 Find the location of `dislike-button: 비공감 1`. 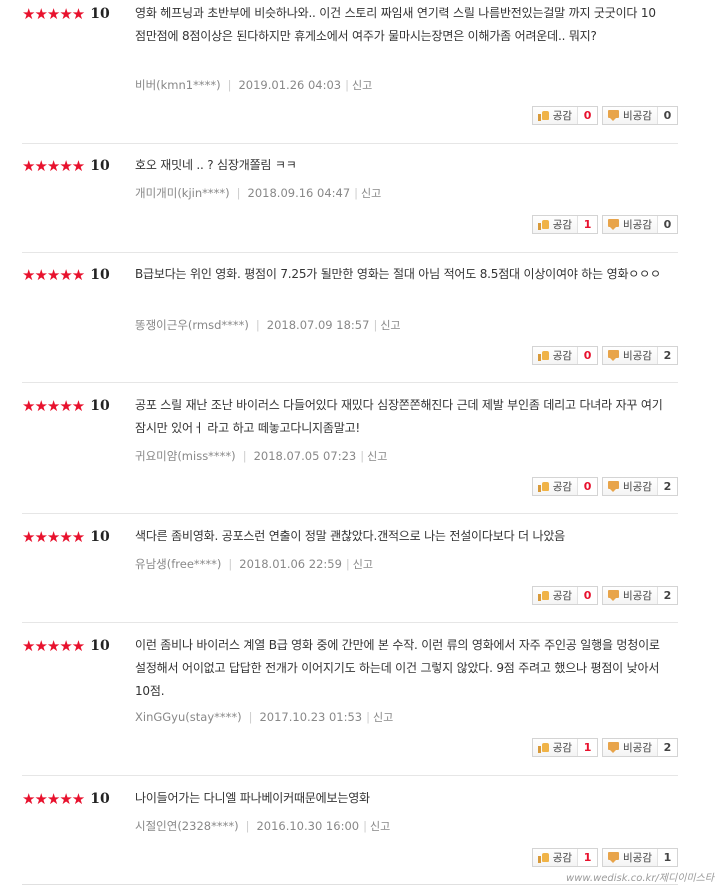

dislike-button: 비공감 1 is located at coordinates (640, 857).